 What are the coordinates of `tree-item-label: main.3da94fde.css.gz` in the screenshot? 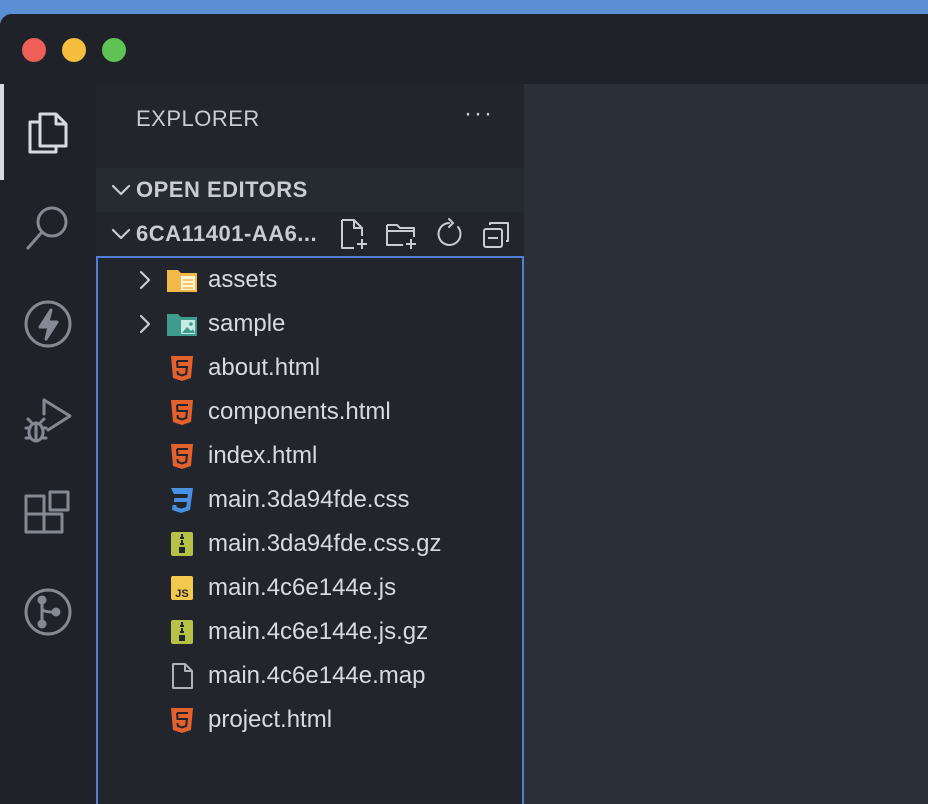 It's located at (325, 543).